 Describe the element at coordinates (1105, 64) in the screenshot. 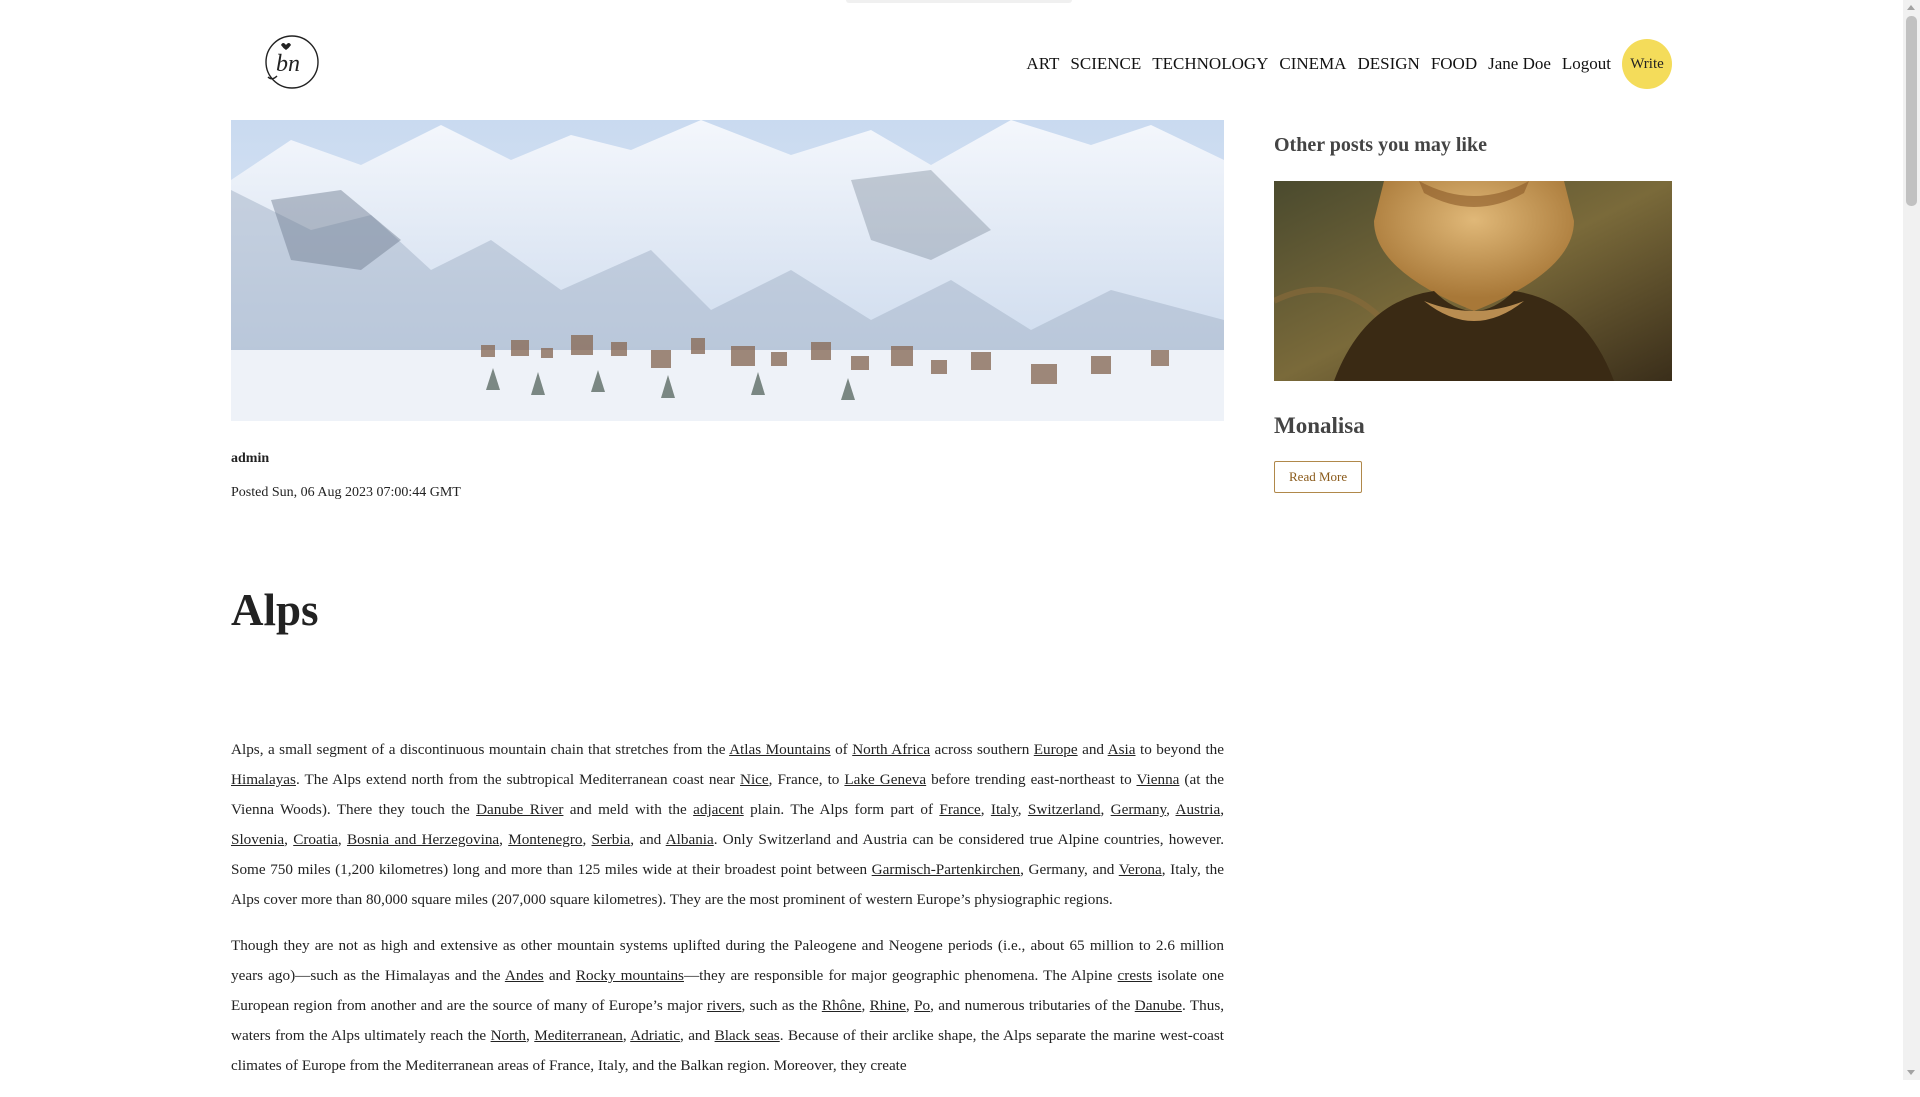

I see `nav-science: SCIENCE` at that location.